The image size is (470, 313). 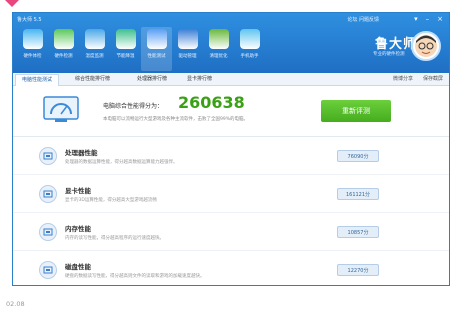 What do you see at coordinates (426, 46) in the screenshot?
I see `mascot-avatar-icon` at bounding box center [426, 46].